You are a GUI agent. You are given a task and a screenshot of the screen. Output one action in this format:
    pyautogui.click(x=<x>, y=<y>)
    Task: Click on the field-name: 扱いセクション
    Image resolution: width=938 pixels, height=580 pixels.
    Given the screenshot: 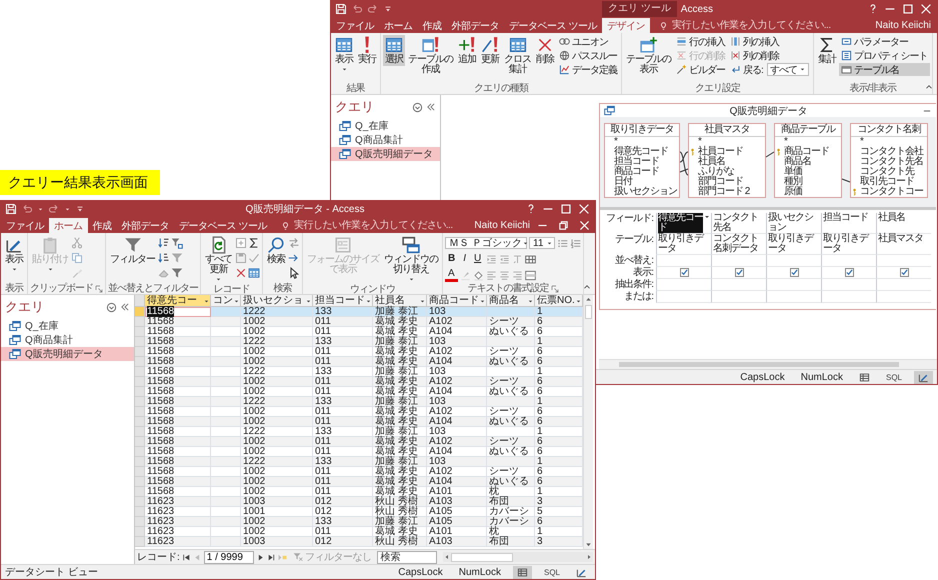 What is the action you would take?
    pyautogui.click(x=645, y=192)
    